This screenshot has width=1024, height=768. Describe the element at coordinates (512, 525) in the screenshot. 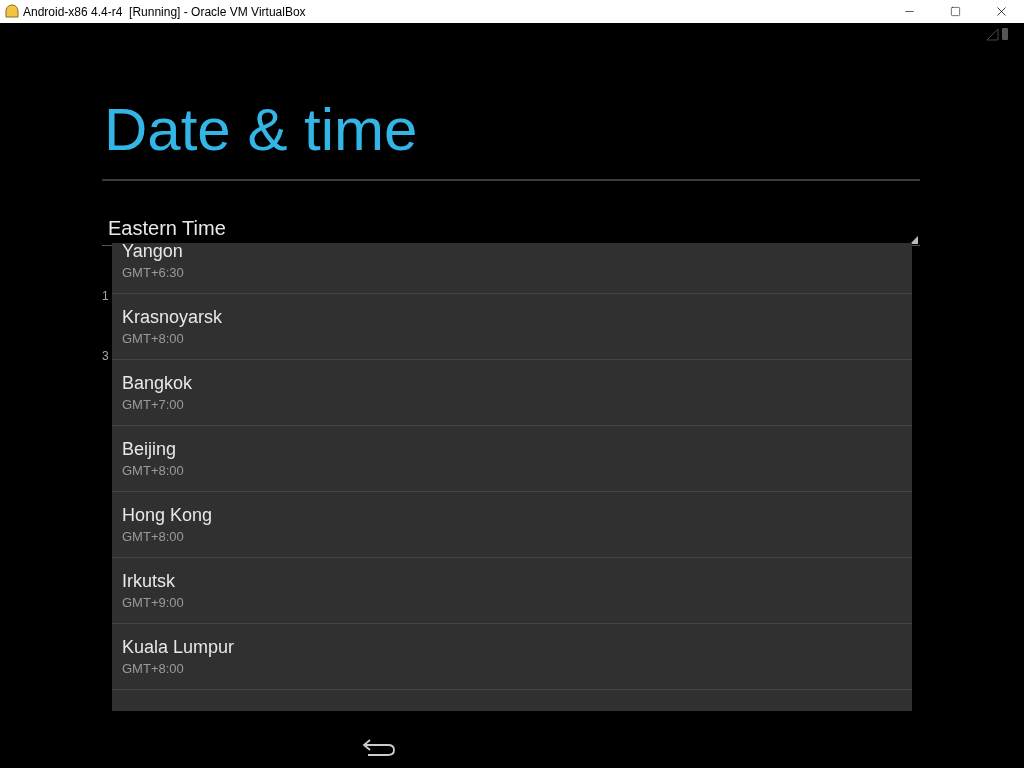

I see `timezone-item: Hong Kong GMT+8:00` at that location.